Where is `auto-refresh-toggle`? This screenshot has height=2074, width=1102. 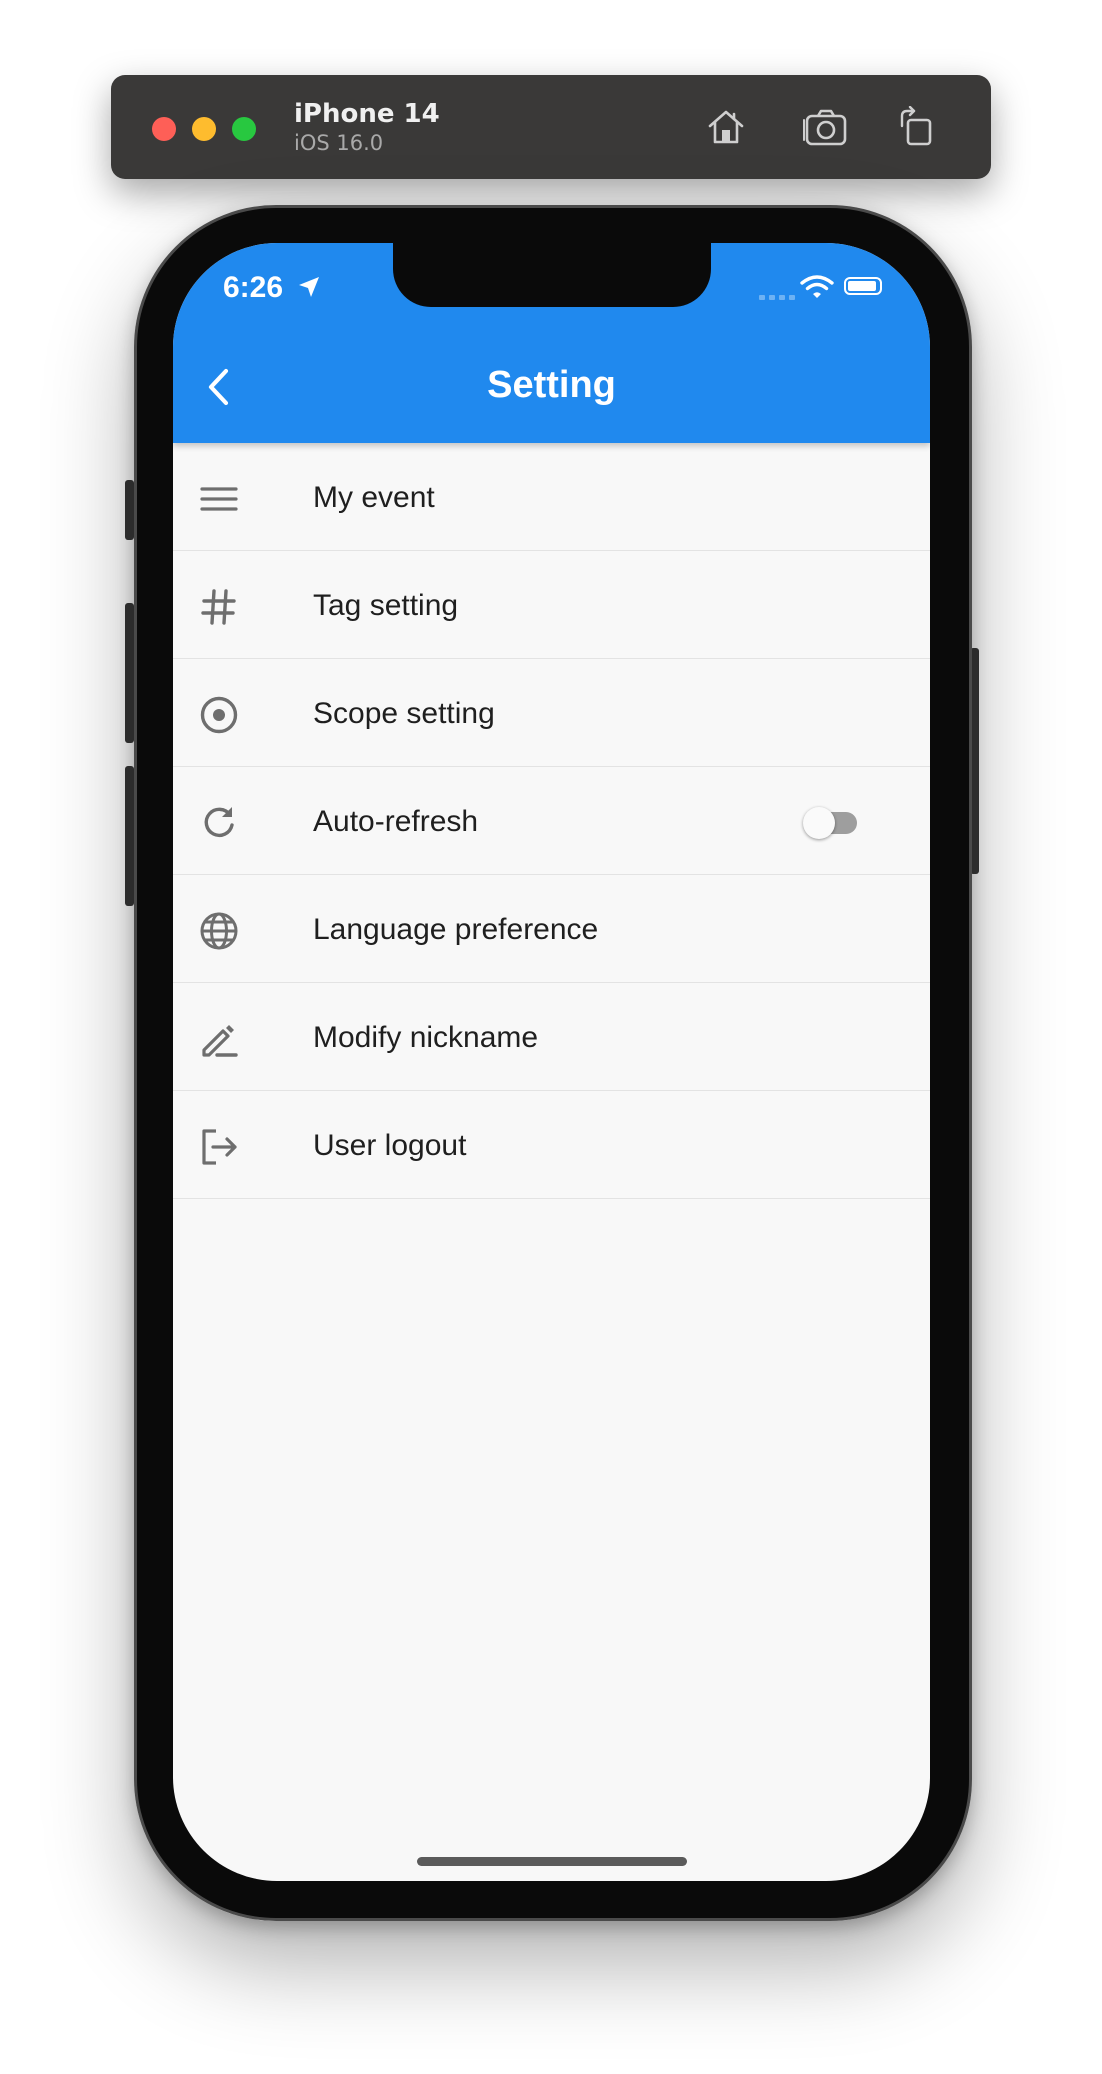 auto-refresh-toggle is located at coordinates (831, 821).